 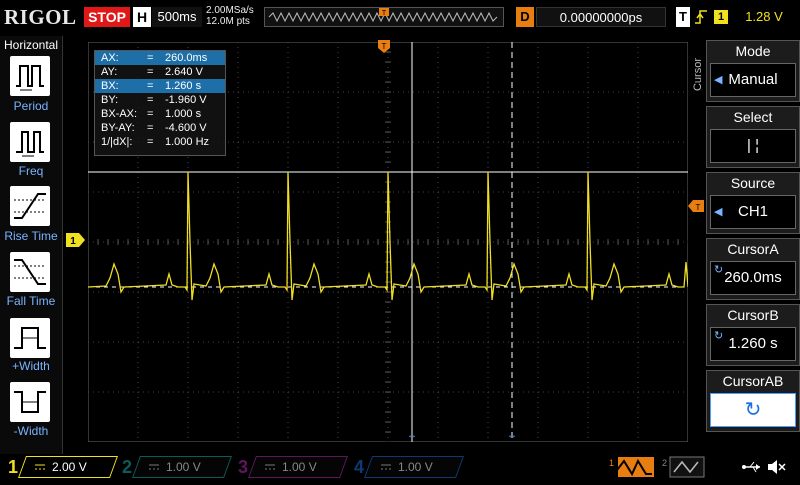 What do you see at coordinates (127, 467) in the screenshot?
I see `channel-2-number: 2` at bounding box center [127, 467].